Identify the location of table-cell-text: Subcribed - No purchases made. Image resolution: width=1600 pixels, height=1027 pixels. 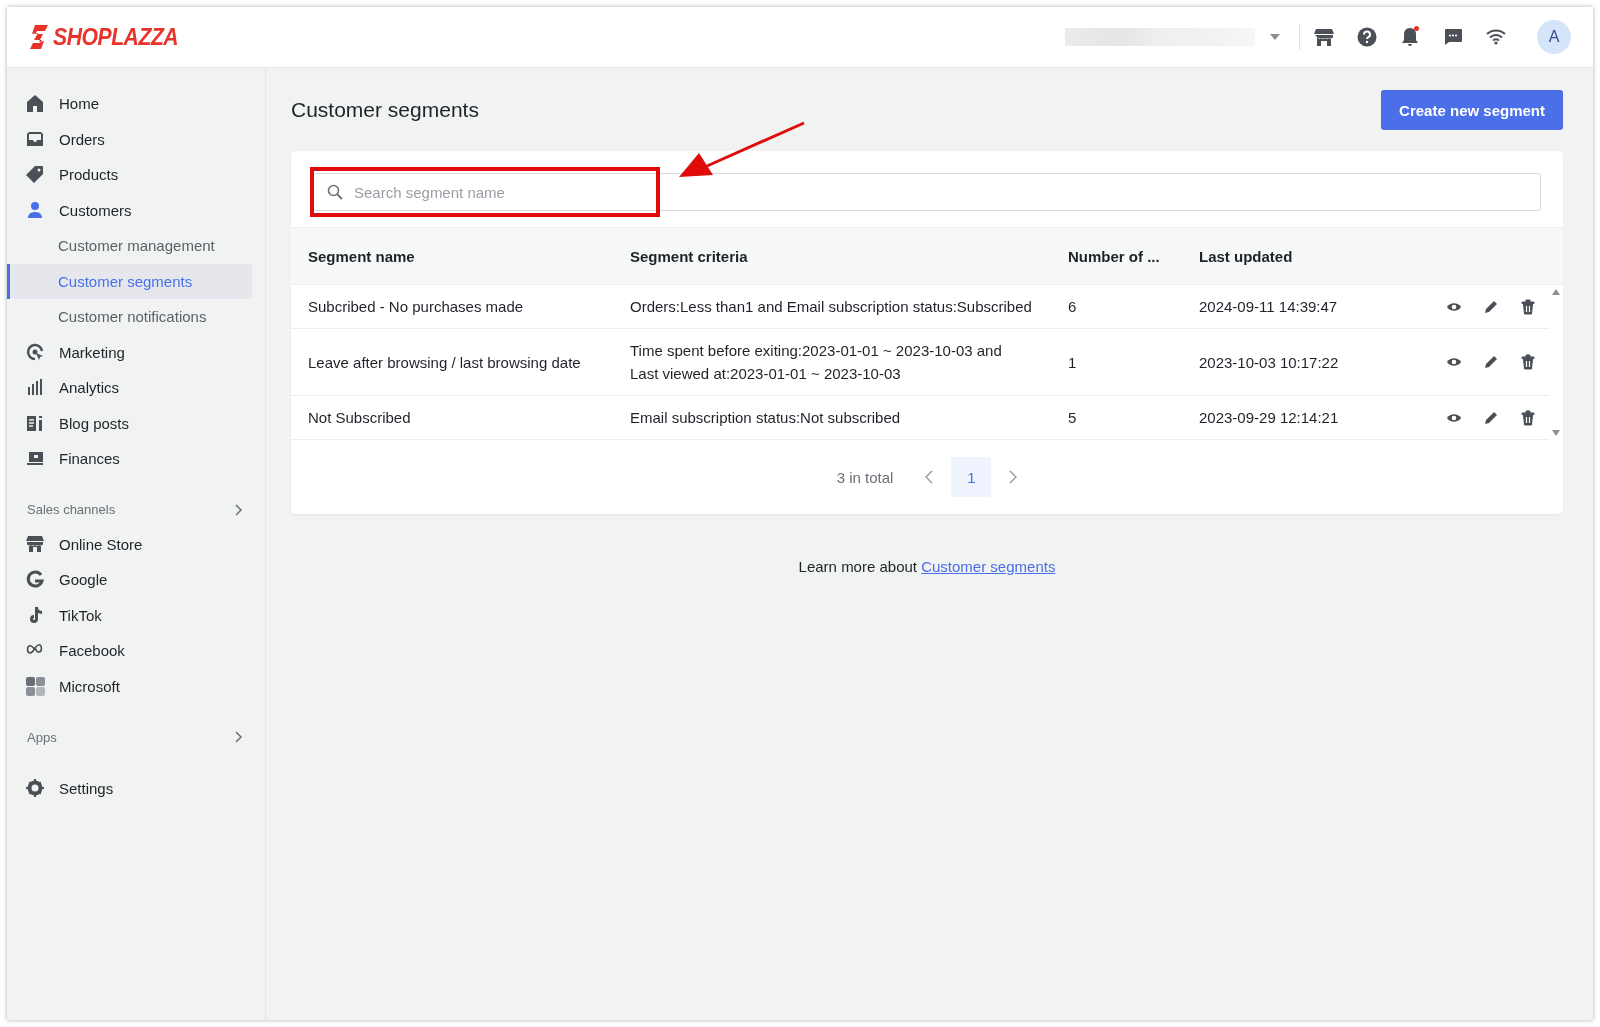
(416, 307).